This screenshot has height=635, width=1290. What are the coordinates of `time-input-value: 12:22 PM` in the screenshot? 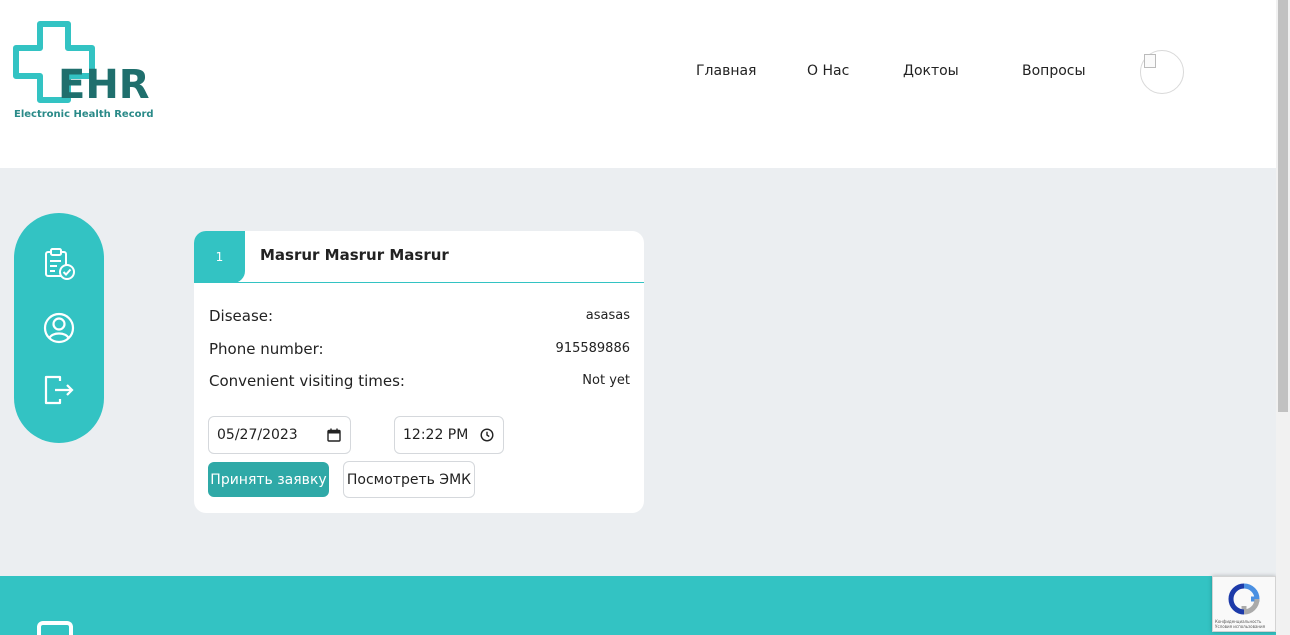 It's located at (436, 435).